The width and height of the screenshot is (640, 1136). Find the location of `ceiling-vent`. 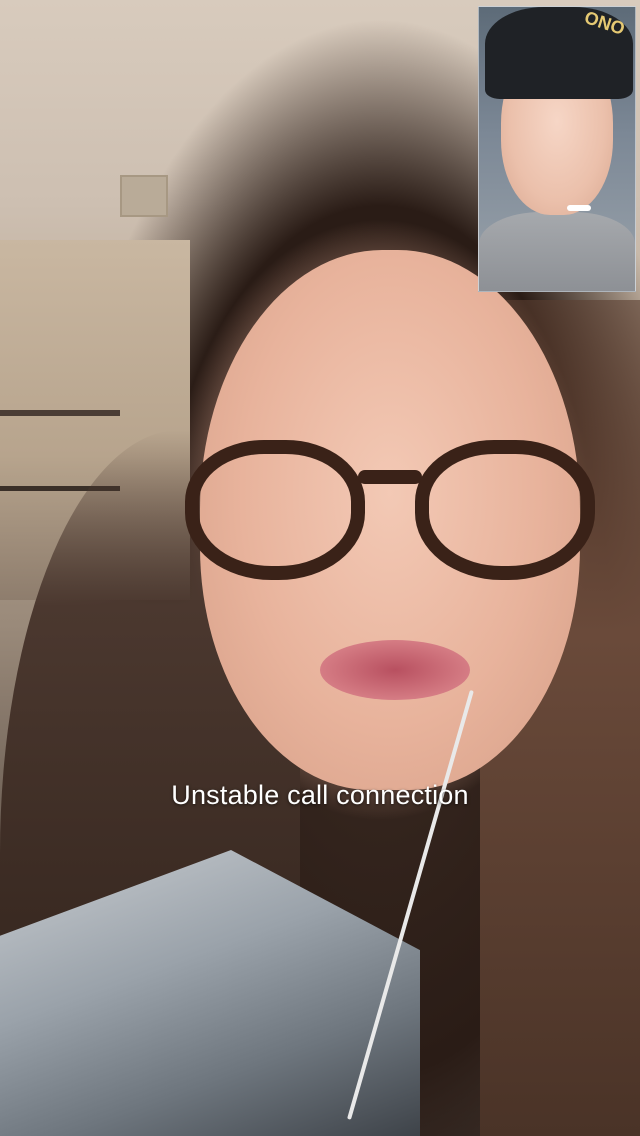

ceiling-vent is located at coordinates (144, 196).